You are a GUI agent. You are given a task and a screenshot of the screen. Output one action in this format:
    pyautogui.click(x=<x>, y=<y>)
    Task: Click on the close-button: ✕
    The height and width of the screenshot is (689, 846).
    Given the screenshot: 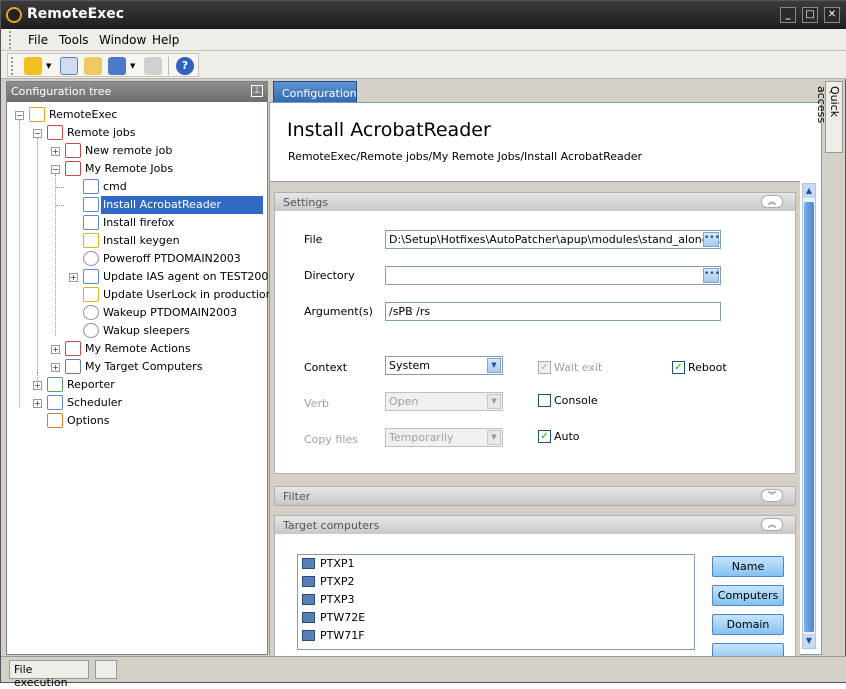 What is the action you would take?
    pyautogui.click(x=832, y=15)
    